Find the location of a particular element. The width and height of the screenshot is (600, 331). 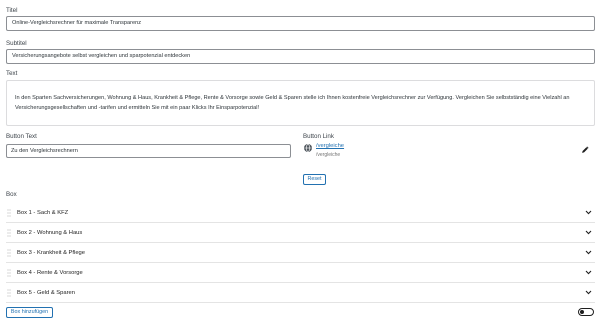

titel-label: Titel is located at coordinates (12, 10).